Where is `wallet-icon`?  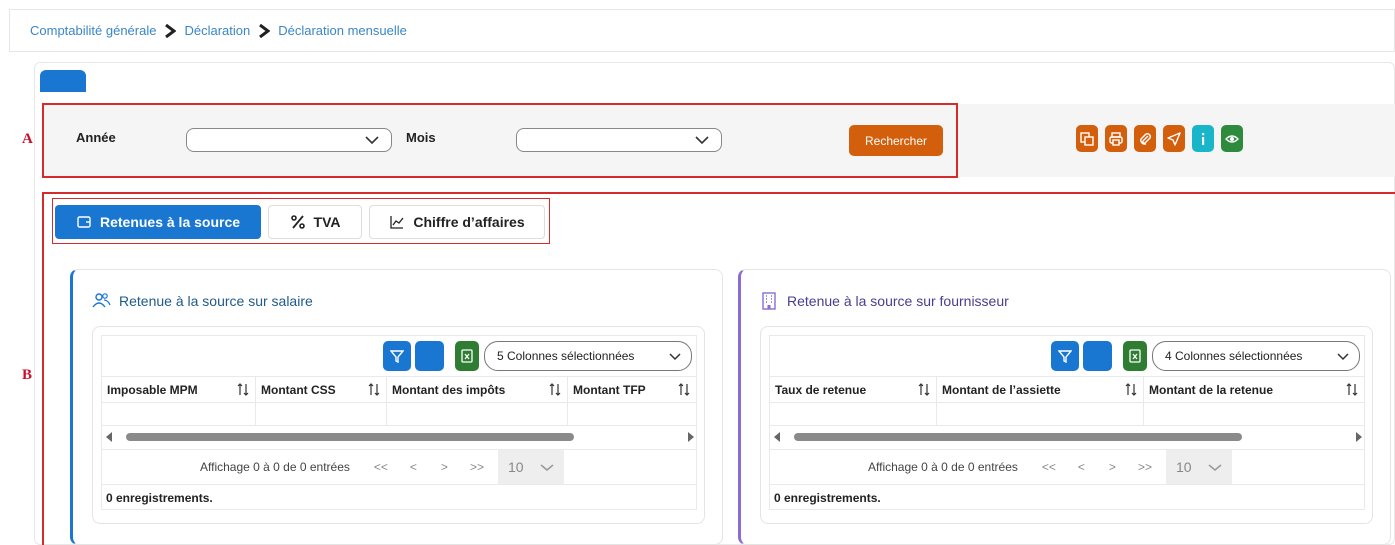 wallet-icon is located at coordinates (84, 222).